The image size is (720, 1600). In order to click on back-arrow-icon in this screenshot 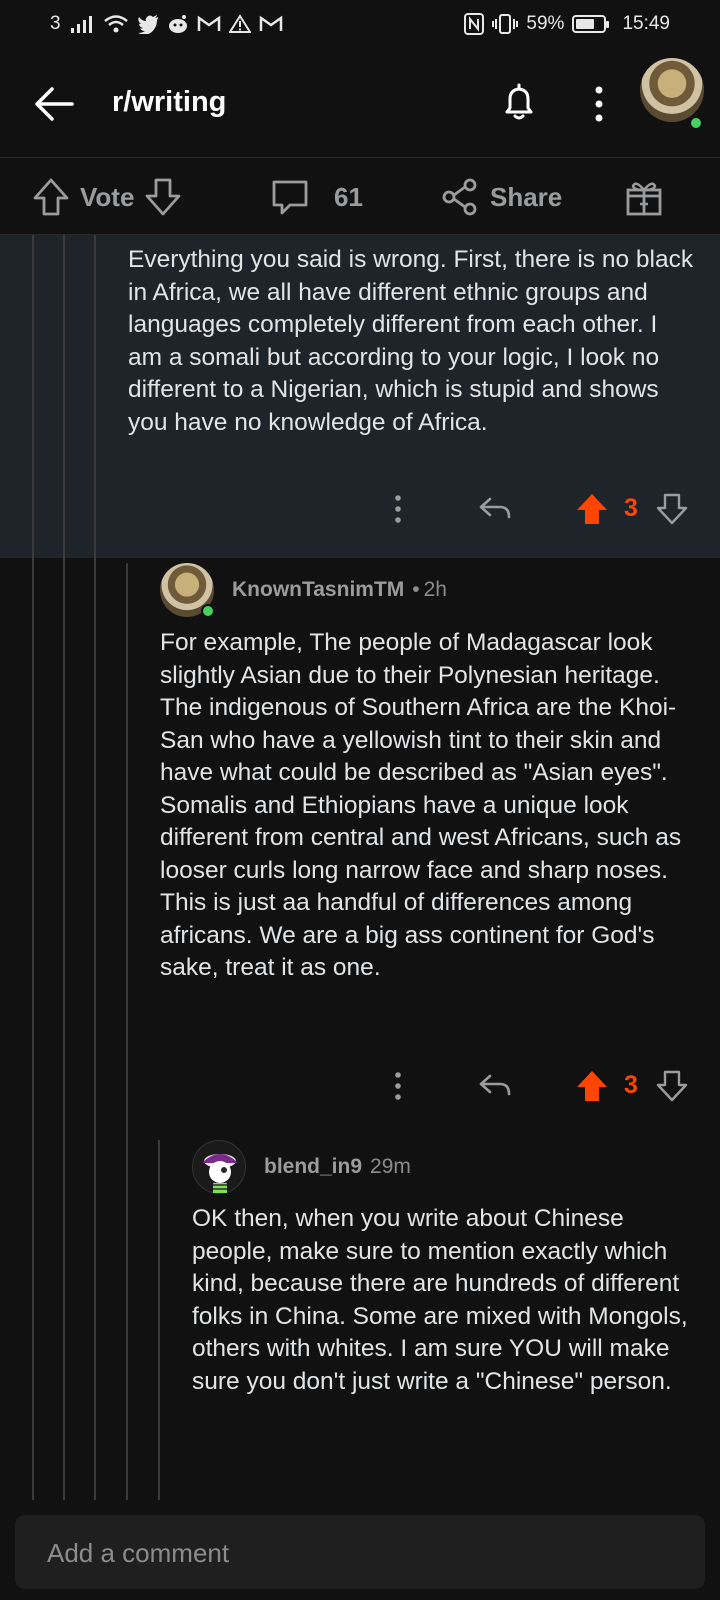, I will do `click(54, 104)`.